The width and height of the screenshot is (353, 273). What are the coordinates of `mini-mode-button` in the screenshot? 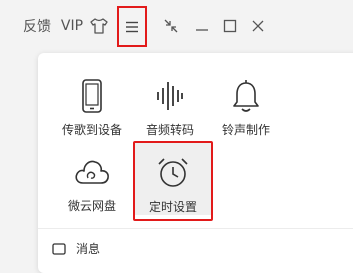 It's located at (171, 26).